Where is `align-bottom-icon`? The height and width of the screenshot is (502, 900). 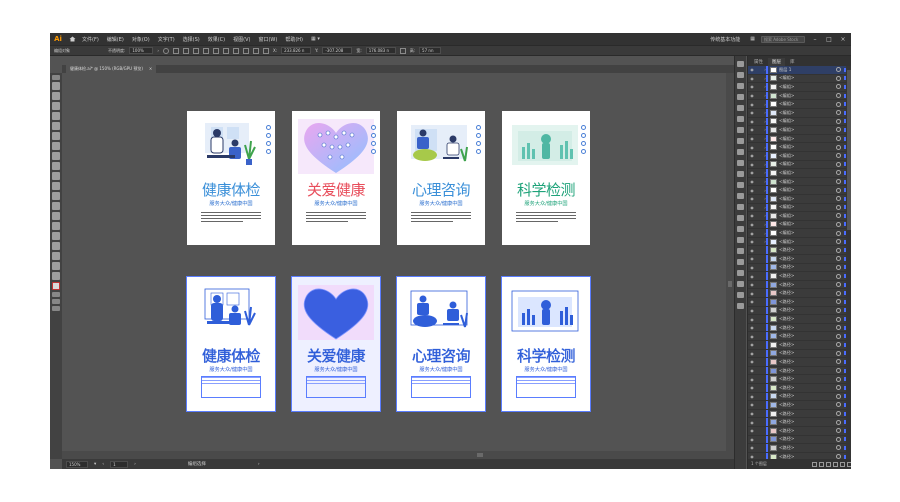
align-bottom-icon is located at coordinates (235, 50).